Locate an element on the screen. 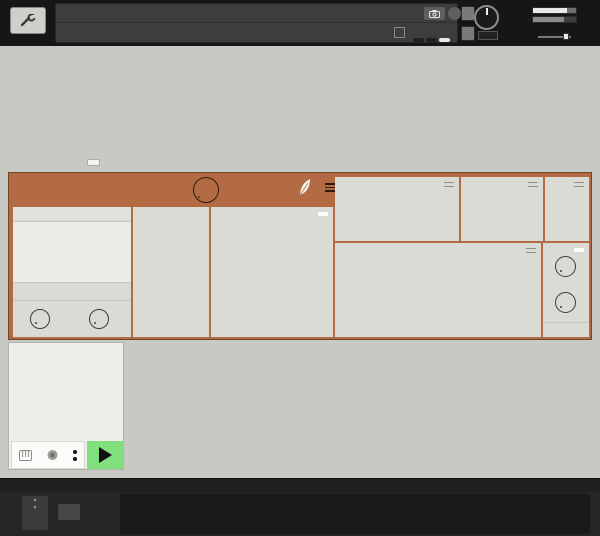 Image resolution: width=600 pixels, height=536 pixels. mute-button is located at coordinates (468, 33).